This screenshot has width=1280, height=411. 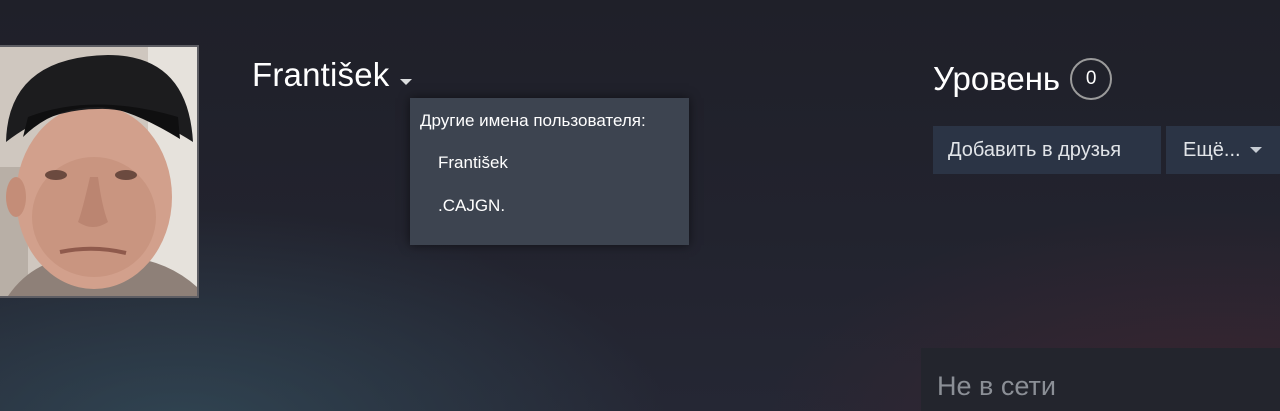 I want to click on alias-dropdown-title: Другие имена пользователя:, so click(x=533, y=120).